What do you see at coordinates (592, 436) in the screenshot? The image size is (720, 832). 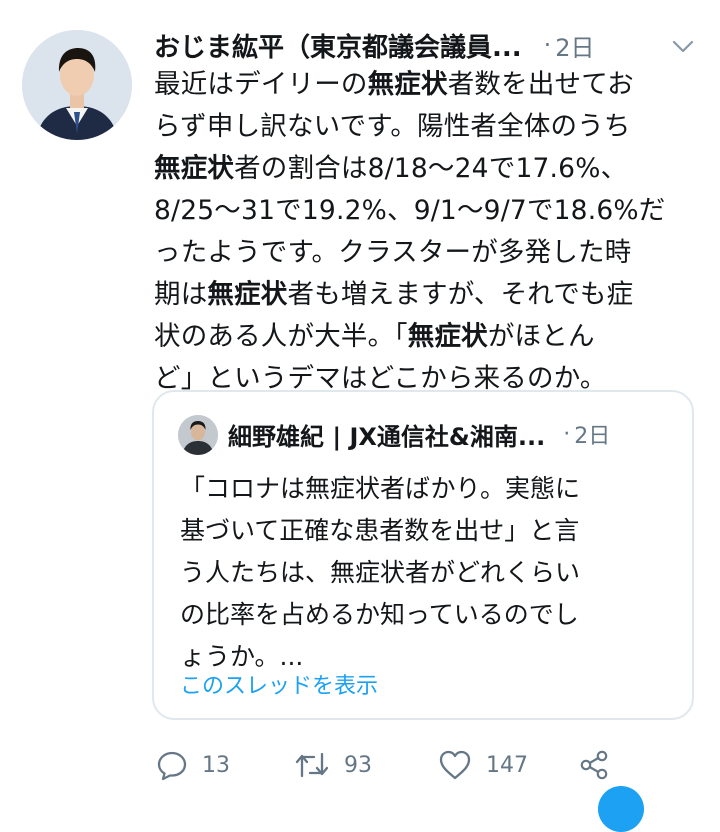 I see `quoted-tweet-timestamp: 2日` at bounding box center [592, 436].